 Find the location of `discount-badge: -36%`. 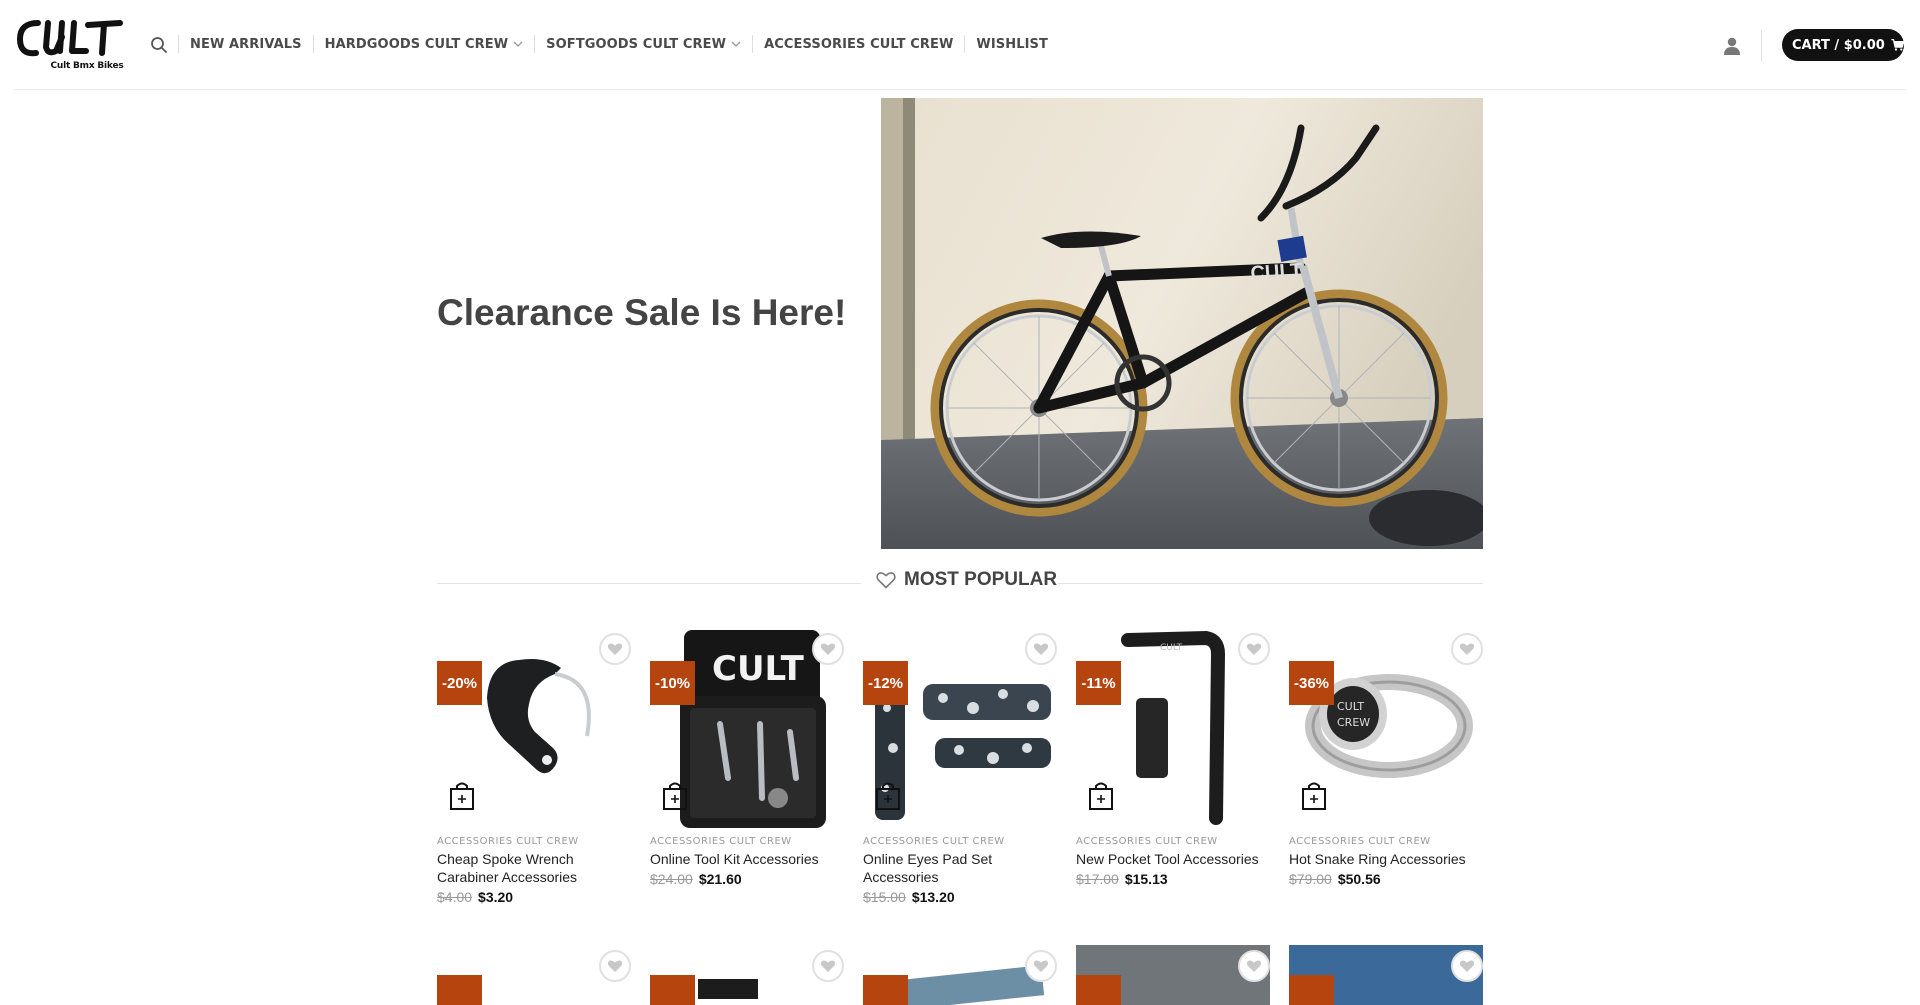

discount-badge: -36% is located at coordinates (1311, 683).